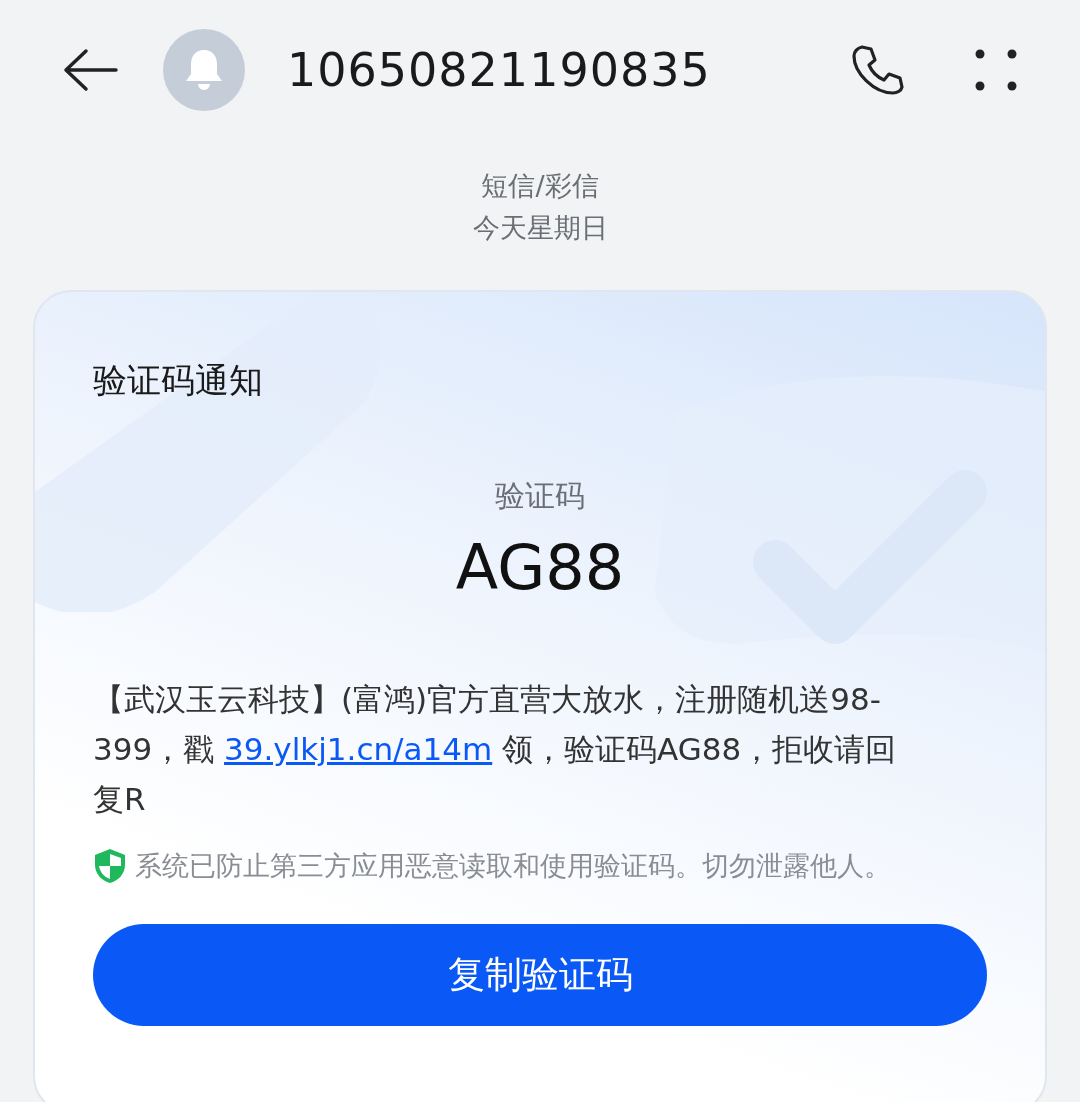 The height and width of the screenshot is (1102, 1080). I want to click on more-icon, so click(996, 70).